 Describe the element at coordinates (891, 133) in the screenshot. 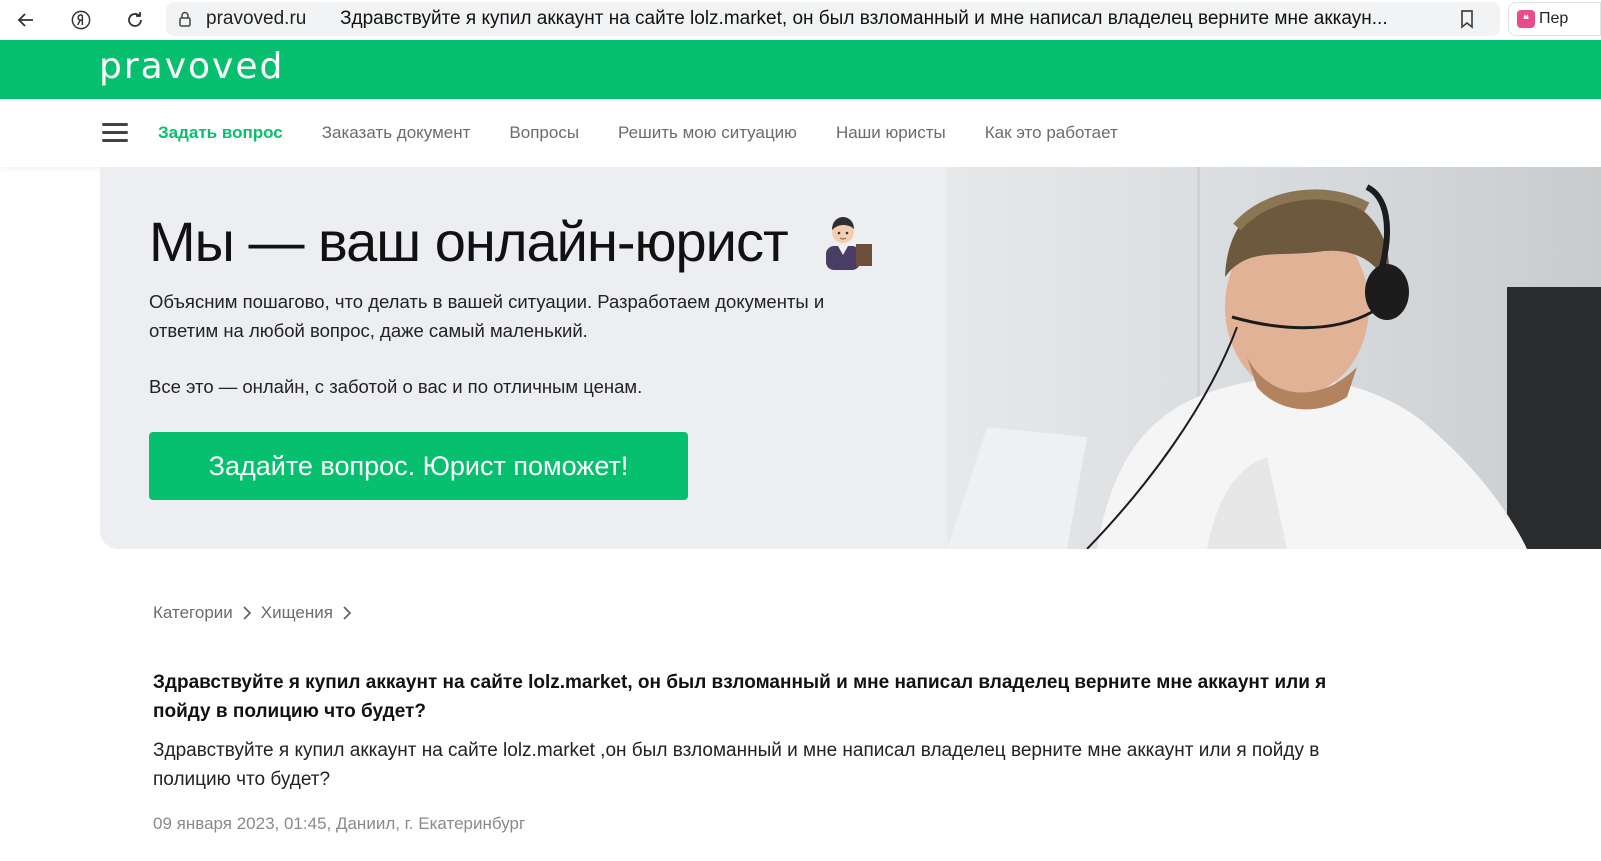

I see `nav-our-lawyers: Наши юристы` at that location.